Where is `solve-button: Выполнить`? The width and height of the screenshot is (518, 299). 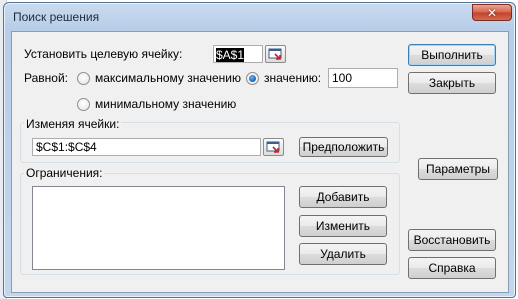
solve-button: Выполнить is located at coordinates (452, 55).